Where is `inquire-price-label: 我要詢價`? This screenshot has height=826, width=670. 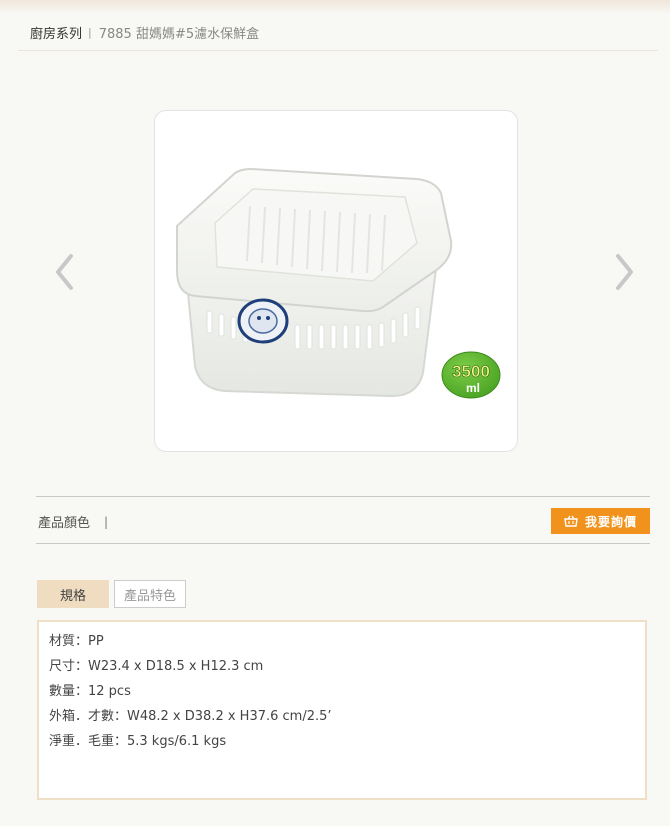 inquire-price-label: 我要詢價 is located at coordinates (610, 521).